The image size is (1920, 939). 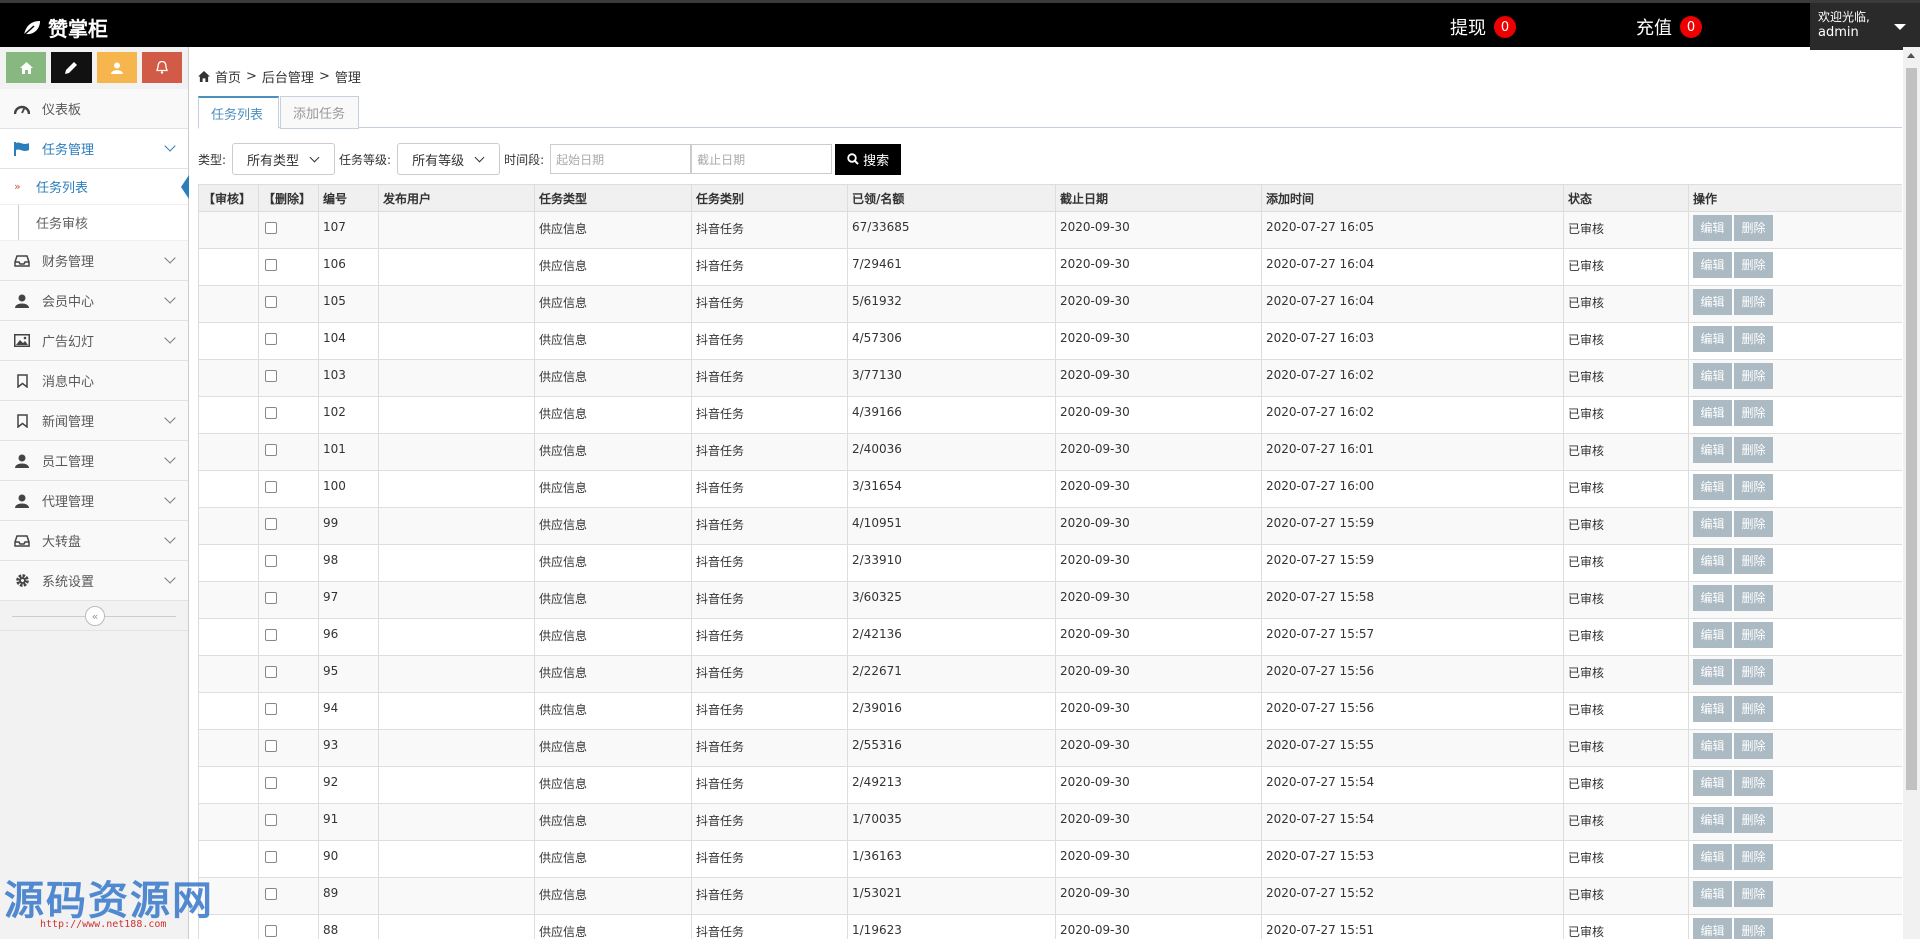 I want to click on end-date-input: 截止日期, so click(x=762, y=159).